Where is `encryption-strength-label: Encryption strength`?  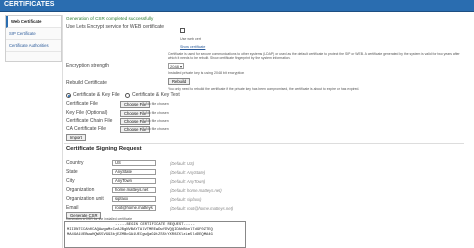
encryption-strength-label: Encryption strength is located at coordinates (88, 66).